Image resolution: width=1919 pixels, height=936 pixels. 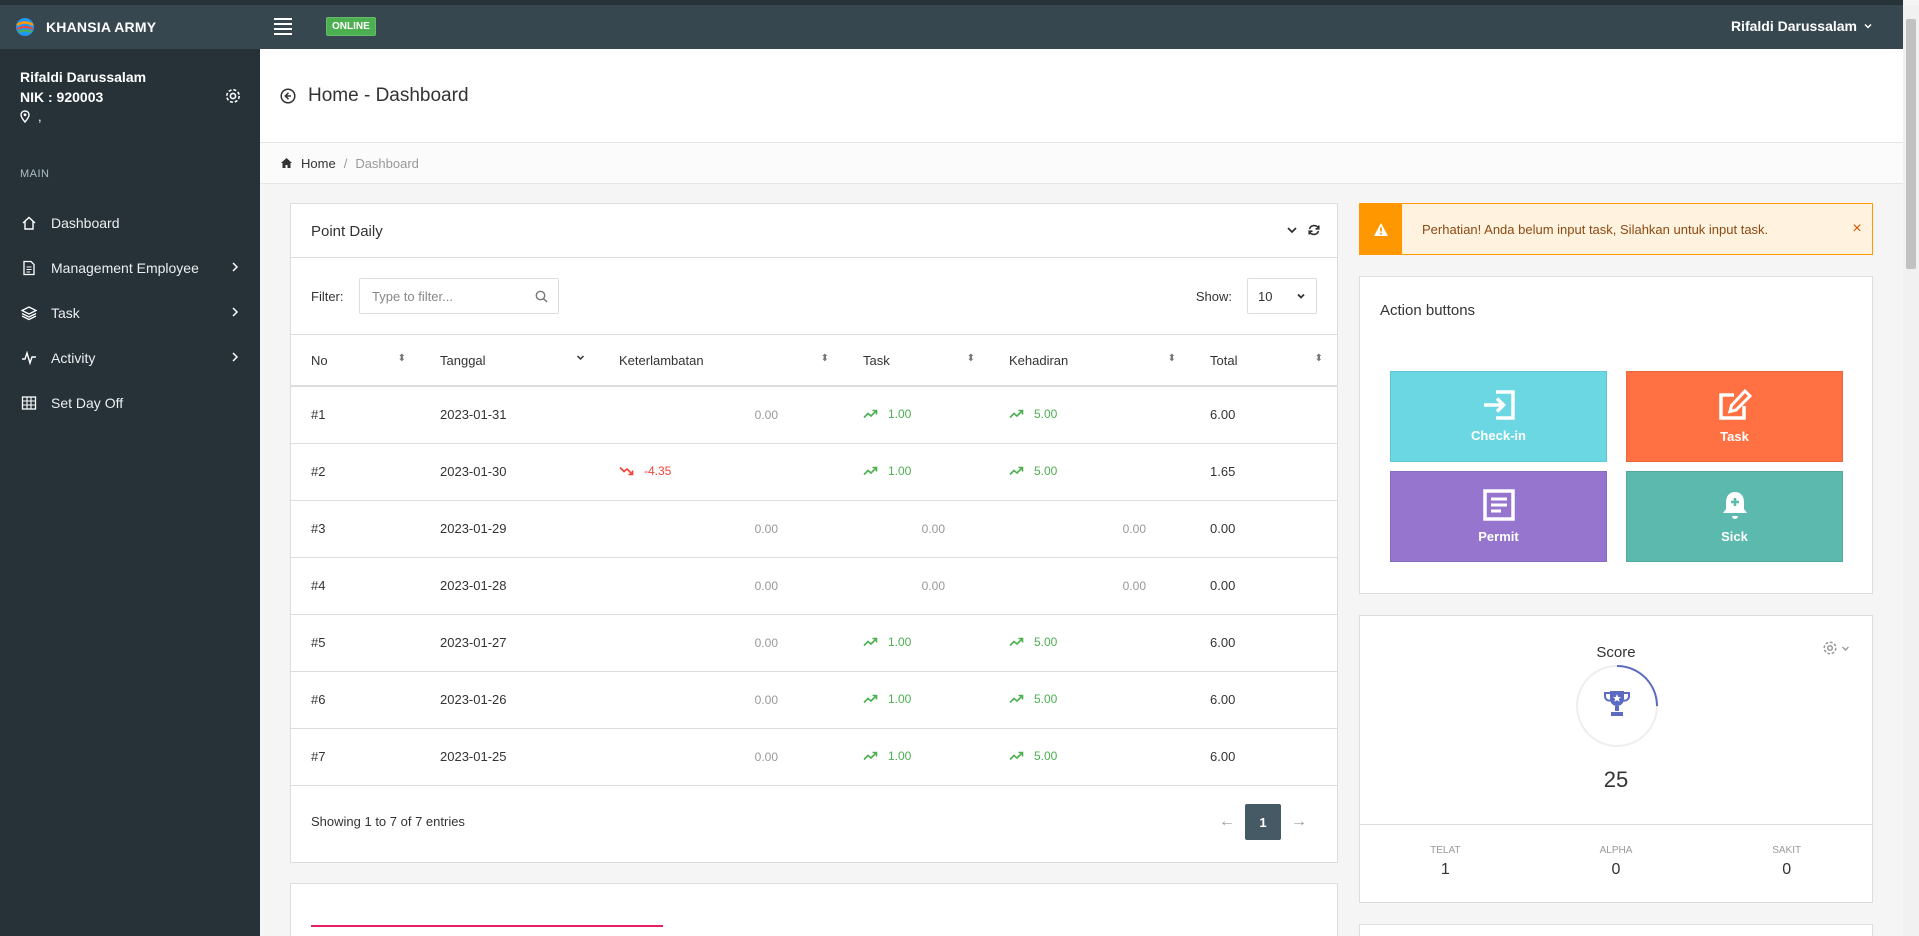 What do you see at coordinates (35, 174) in the screenshot?
I see `nav-section-main: MAIN` at bounding box center [35, 174].